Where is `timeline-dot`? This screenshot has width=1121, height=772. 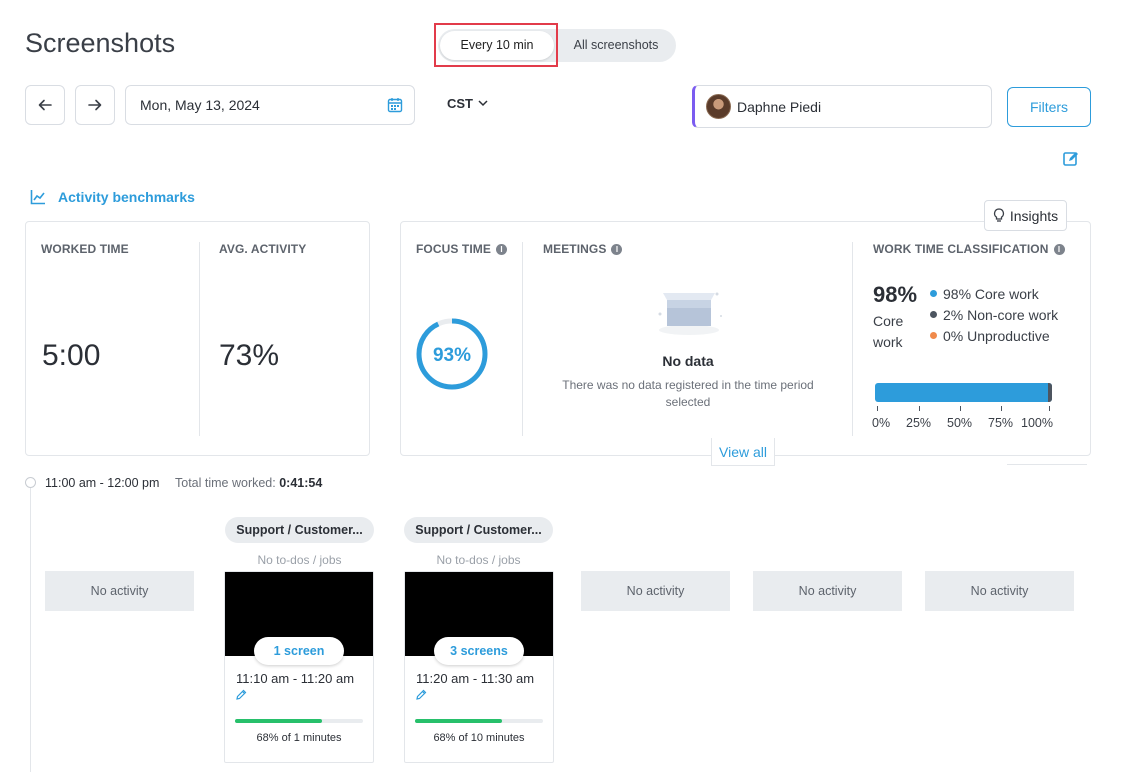
timeline-dot is located at coordinates (30, 482).